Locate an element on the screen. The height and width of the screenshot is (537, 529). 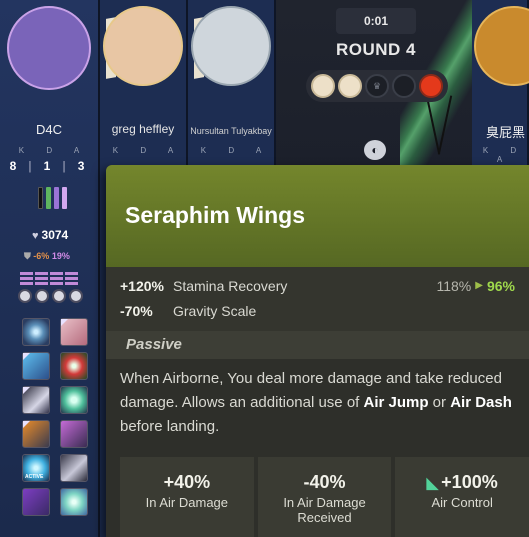
modifier-negative: -6% is located at coordinates (41, 256).